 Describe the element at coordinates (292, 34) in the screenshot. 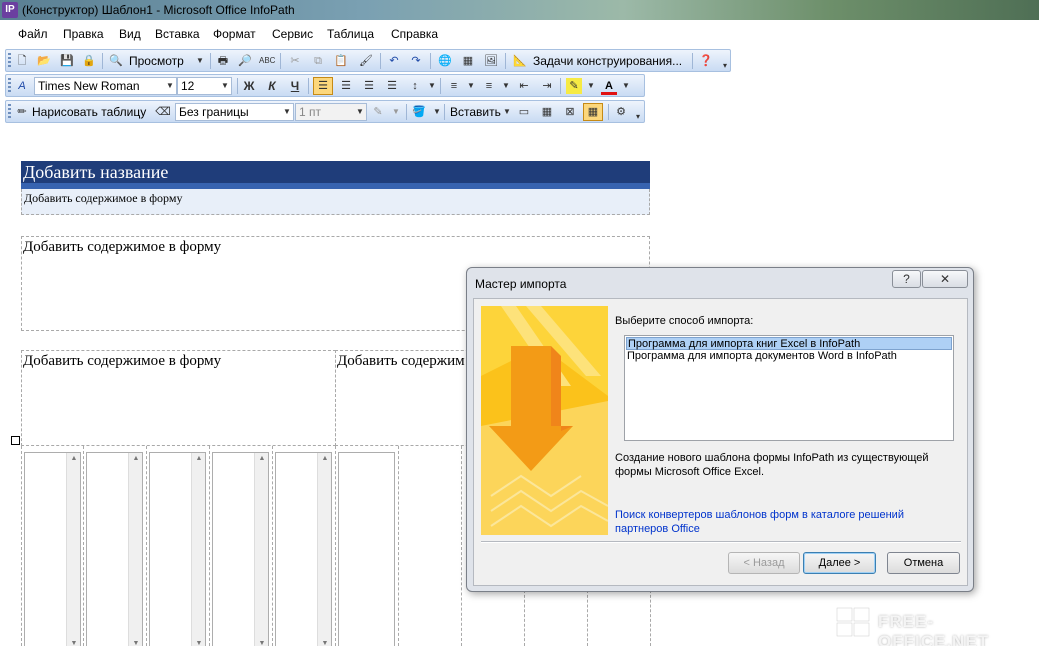

I see `menu-tools: Сервис` at that location.